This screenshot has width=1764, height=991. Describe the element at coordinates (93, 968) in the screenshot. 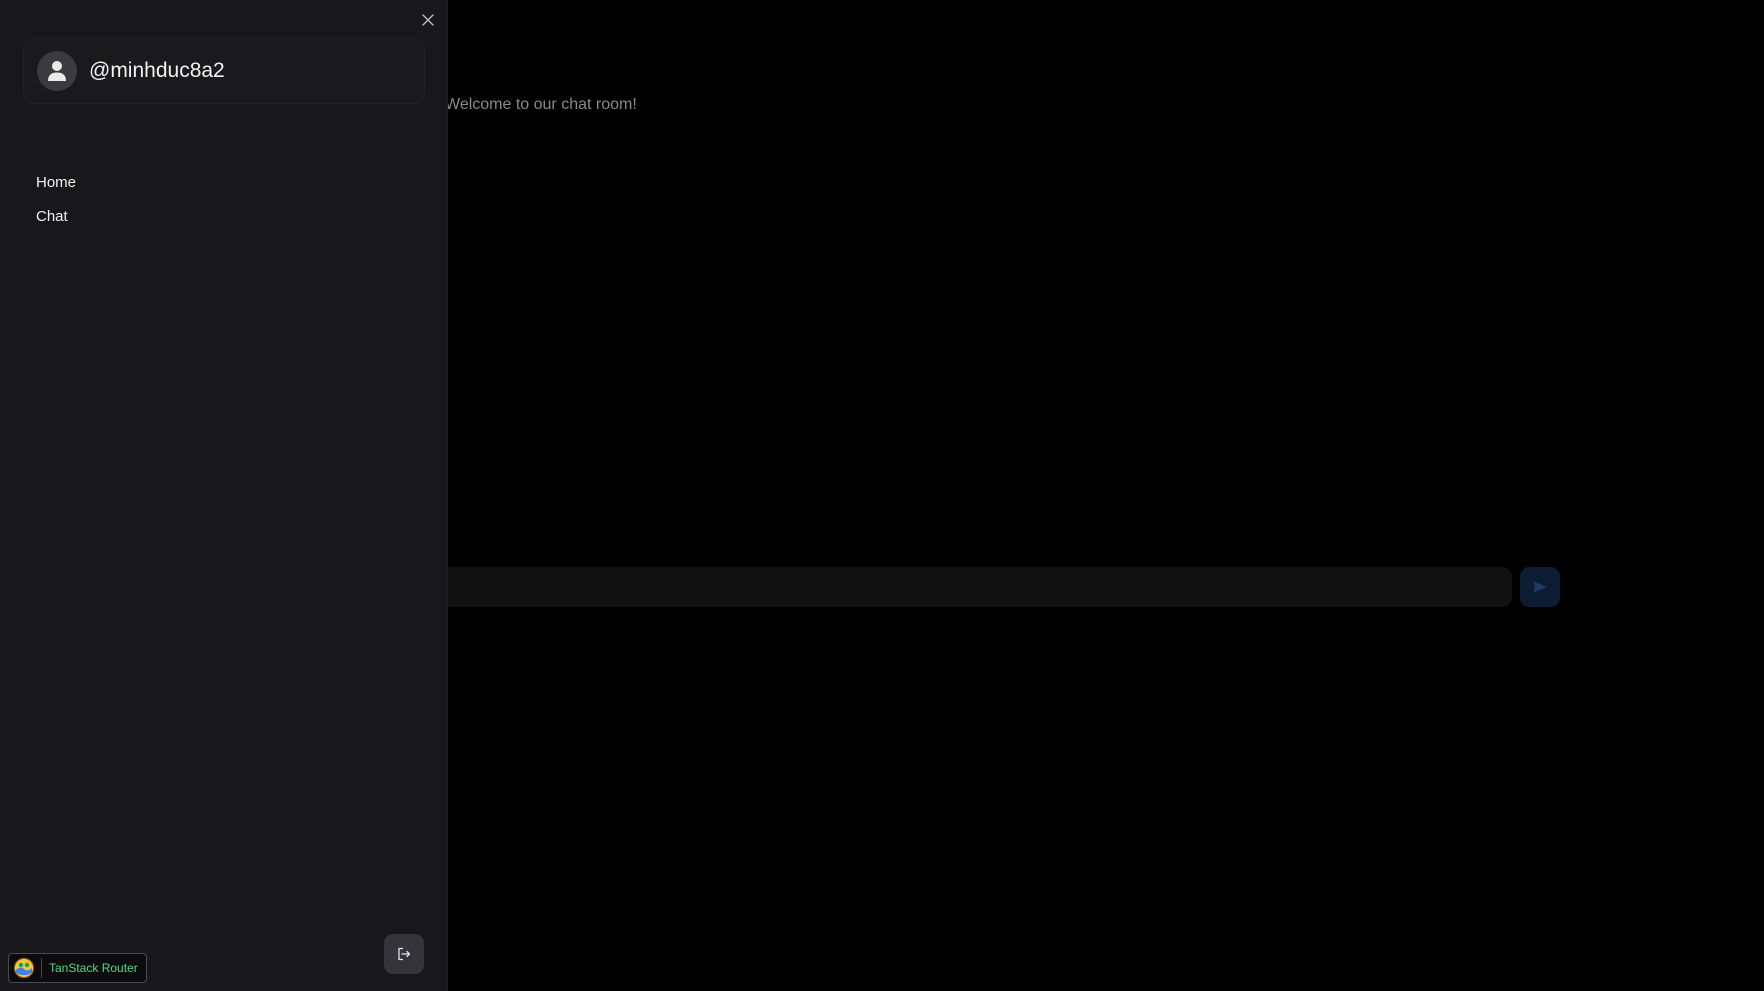

I see `devtools-label: TanStack Router` at that location.